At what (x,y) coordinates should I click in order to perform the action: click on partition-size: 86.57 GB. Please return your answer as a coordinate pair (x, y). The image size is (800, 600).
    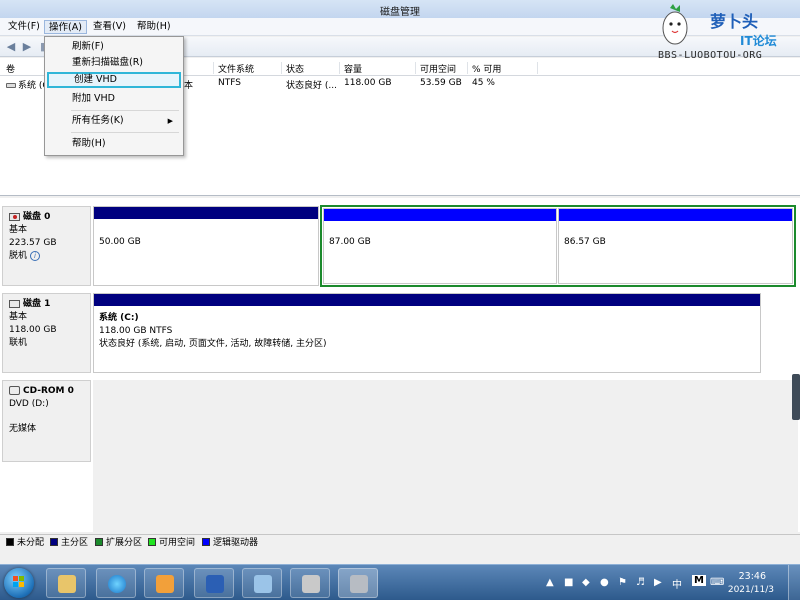
    Looking at the image, I should click on (585, 242).